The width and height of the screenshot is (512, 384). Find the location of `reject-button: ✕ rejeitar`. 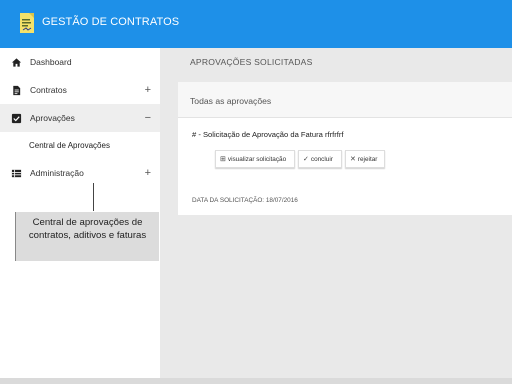

reject-button: ✕ rejeitar is located at coordinates (365, 159).